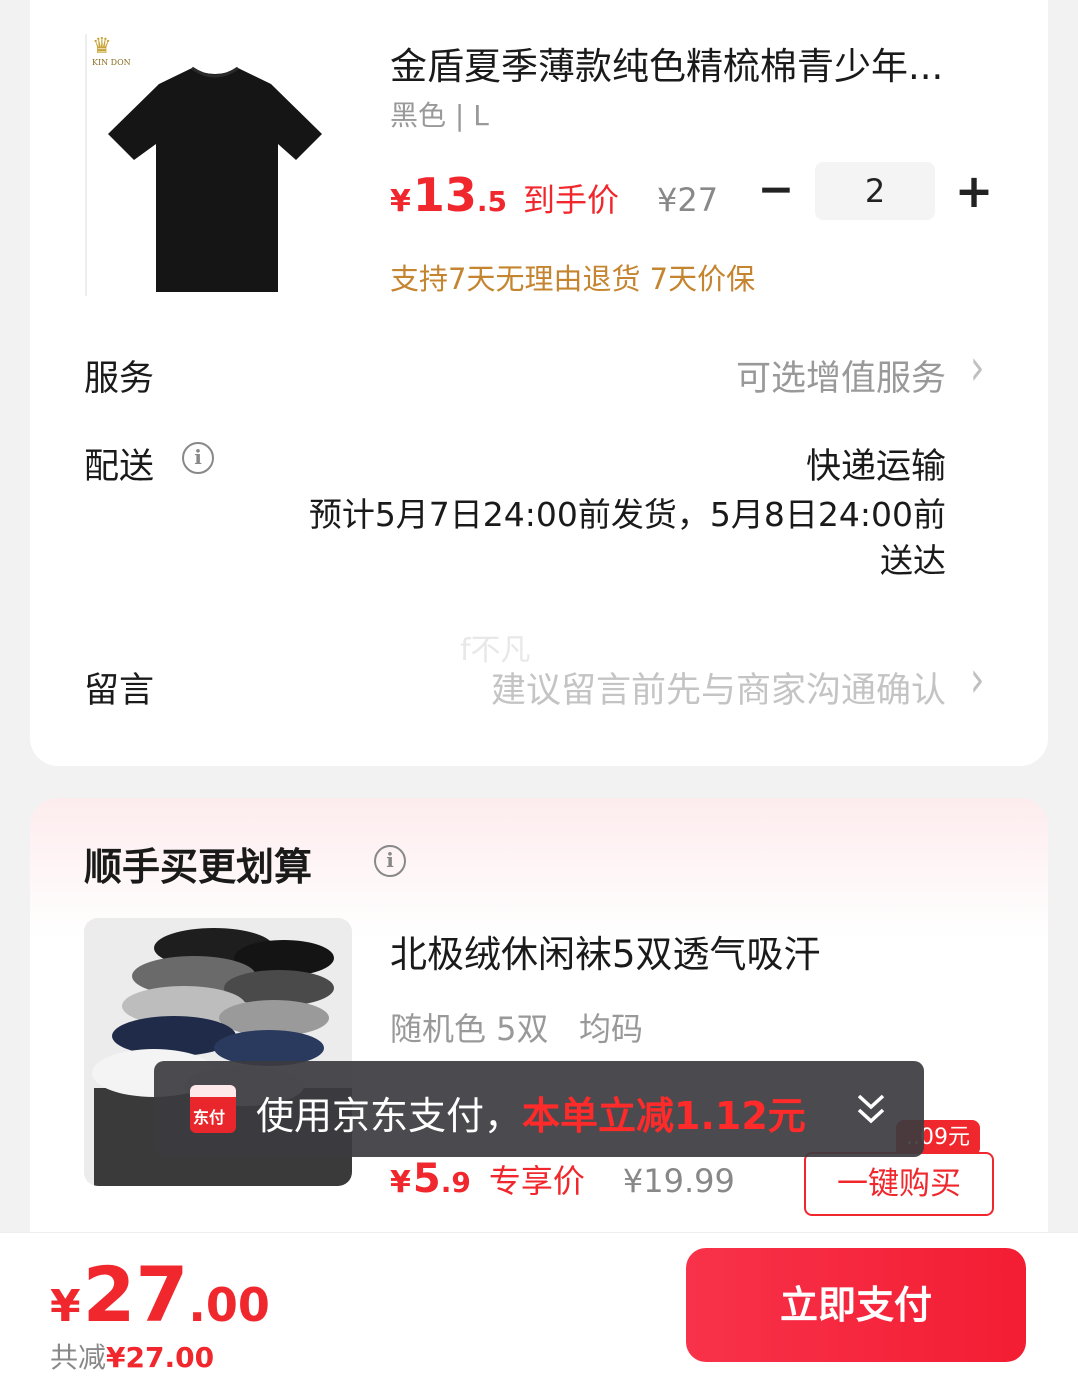 The height and width of the screenshot is (1397, 1078). Describe the element at coordinates (119, 379) in the screenshot. I see `service-label: 服务` at that location.